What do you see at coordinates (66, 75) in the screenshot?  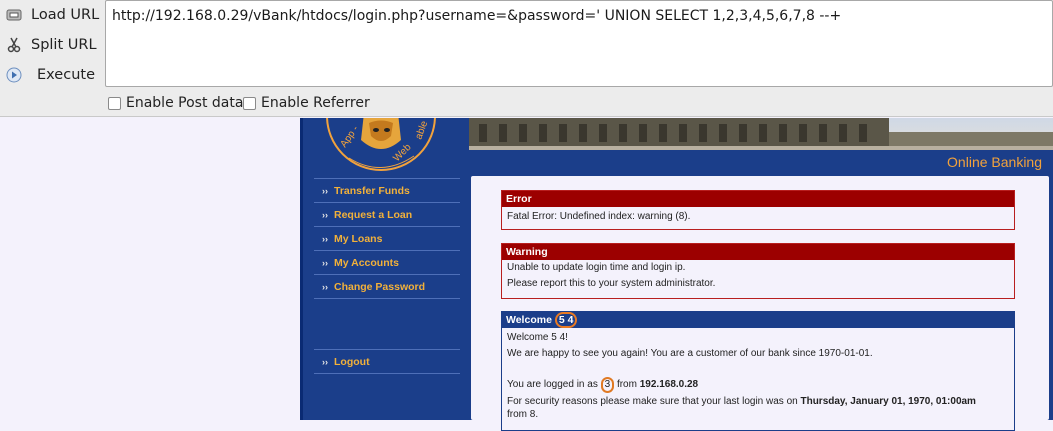 I see `execute-label: Execute` at bounding box center [66, 75].